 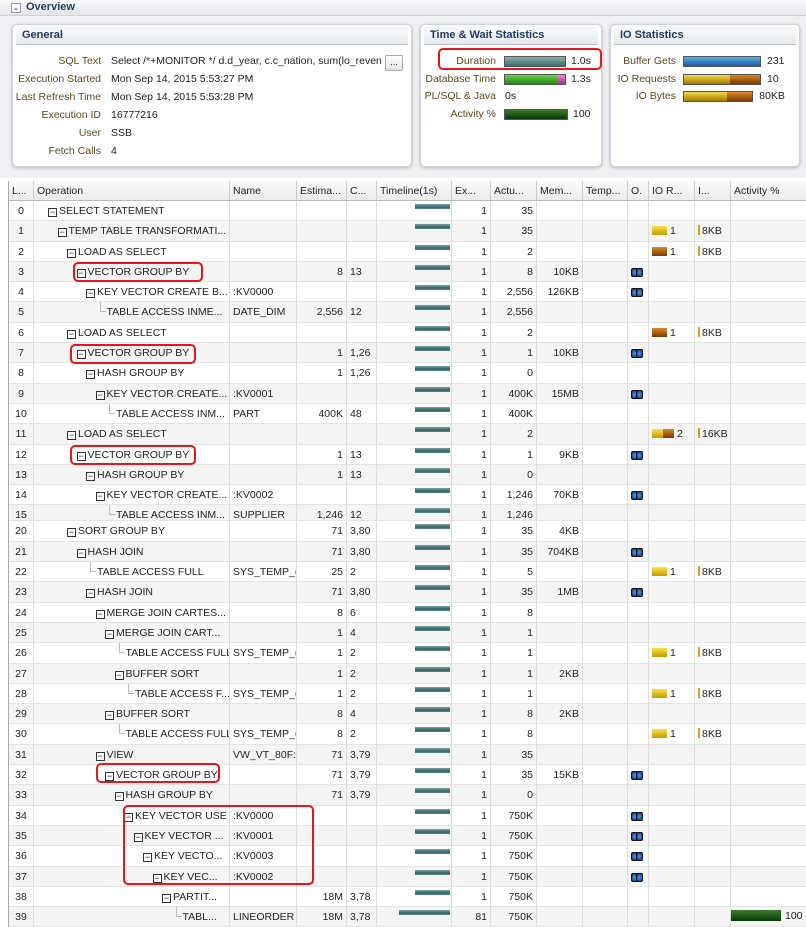 What do you see at coordinates (407, 531) in the screenshot?
I see `table-row: 20 − SORT GROUP BY 71 3,80 1 35 4KB` at bounding box center [407, 531].